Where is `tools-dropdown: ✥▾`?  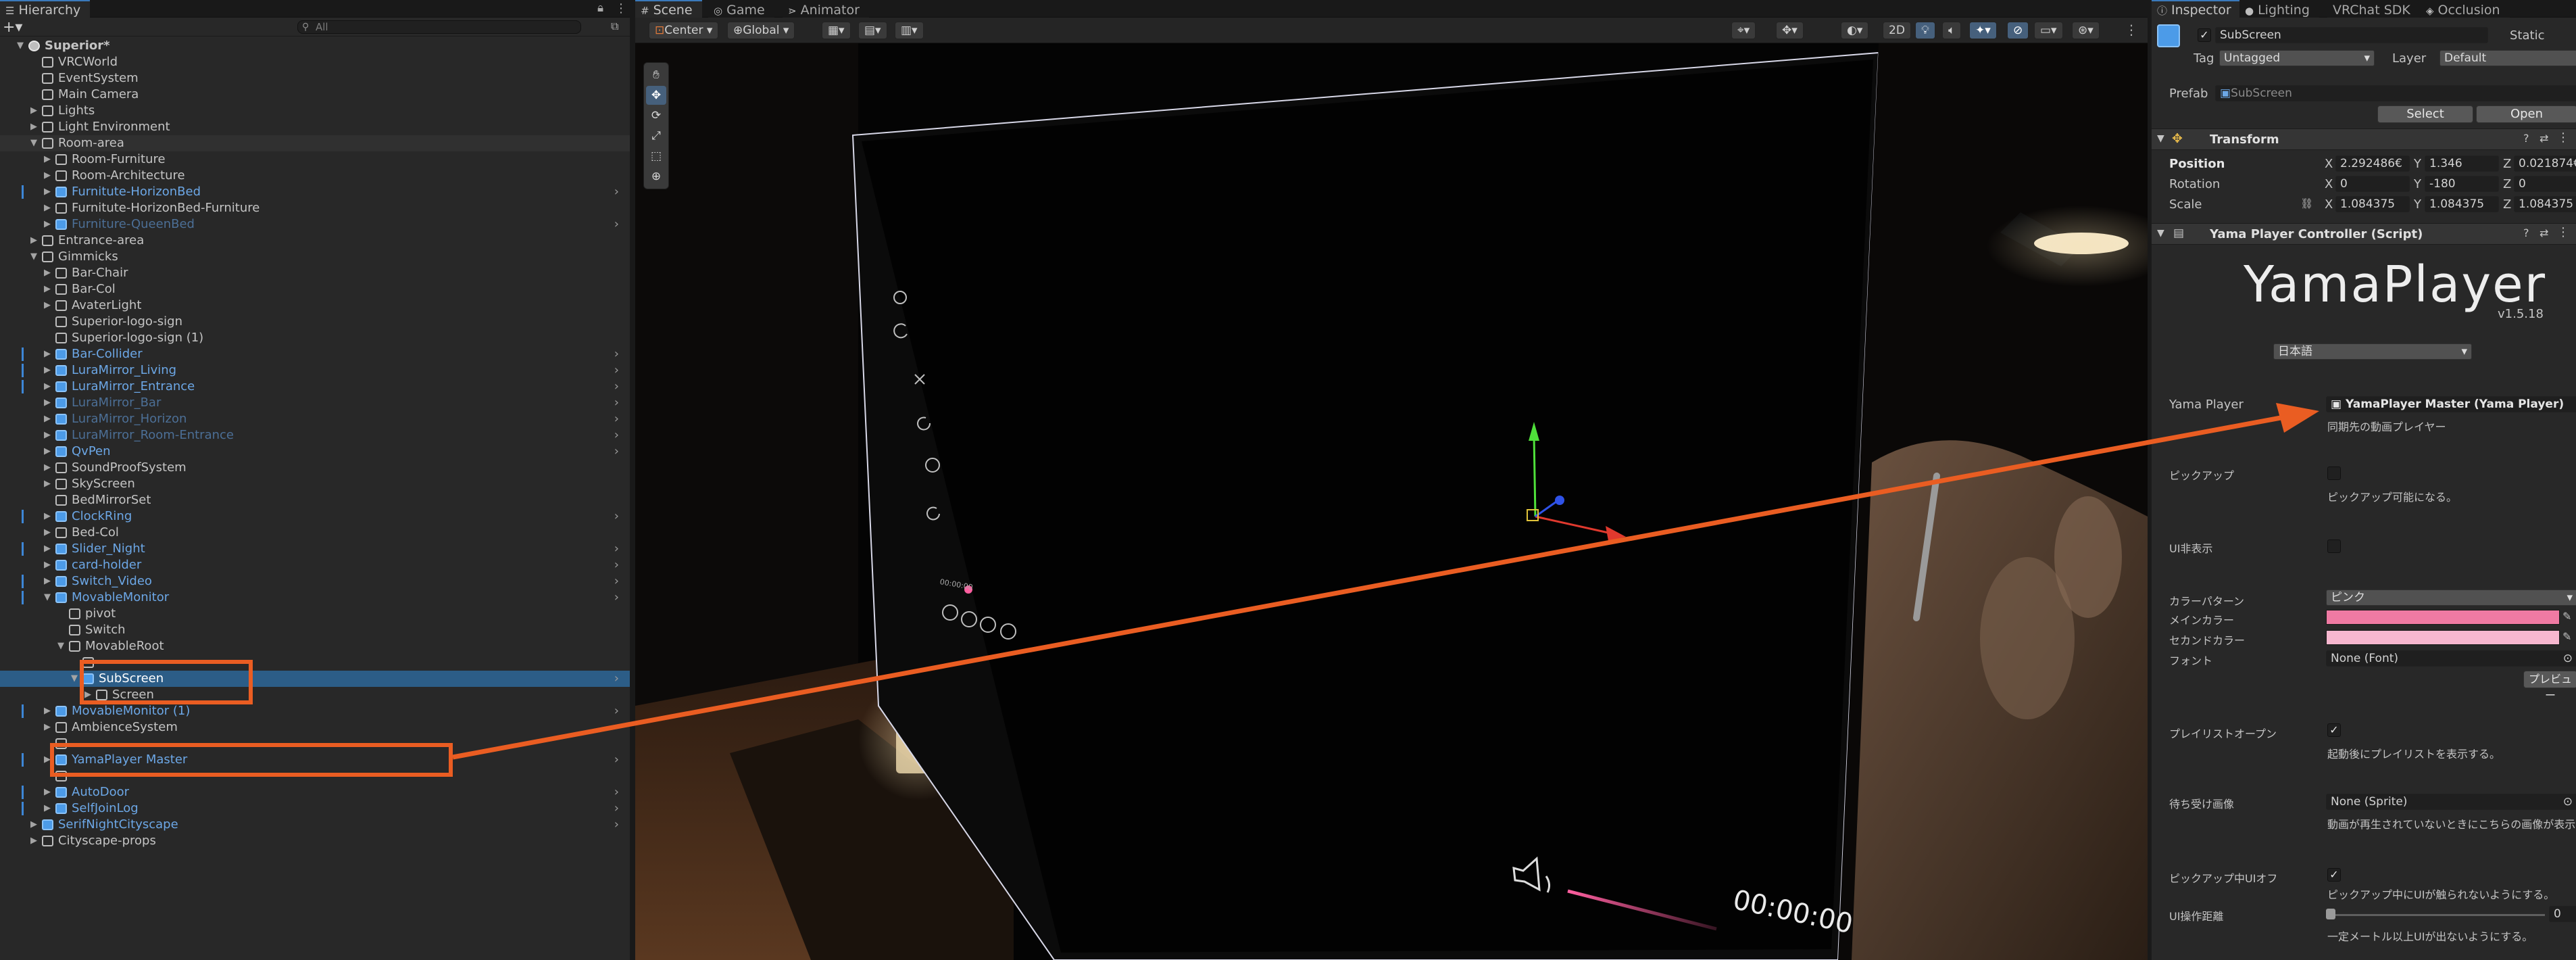 tools-dropdown: ✥▾ is located at coordinates (1790, 30).